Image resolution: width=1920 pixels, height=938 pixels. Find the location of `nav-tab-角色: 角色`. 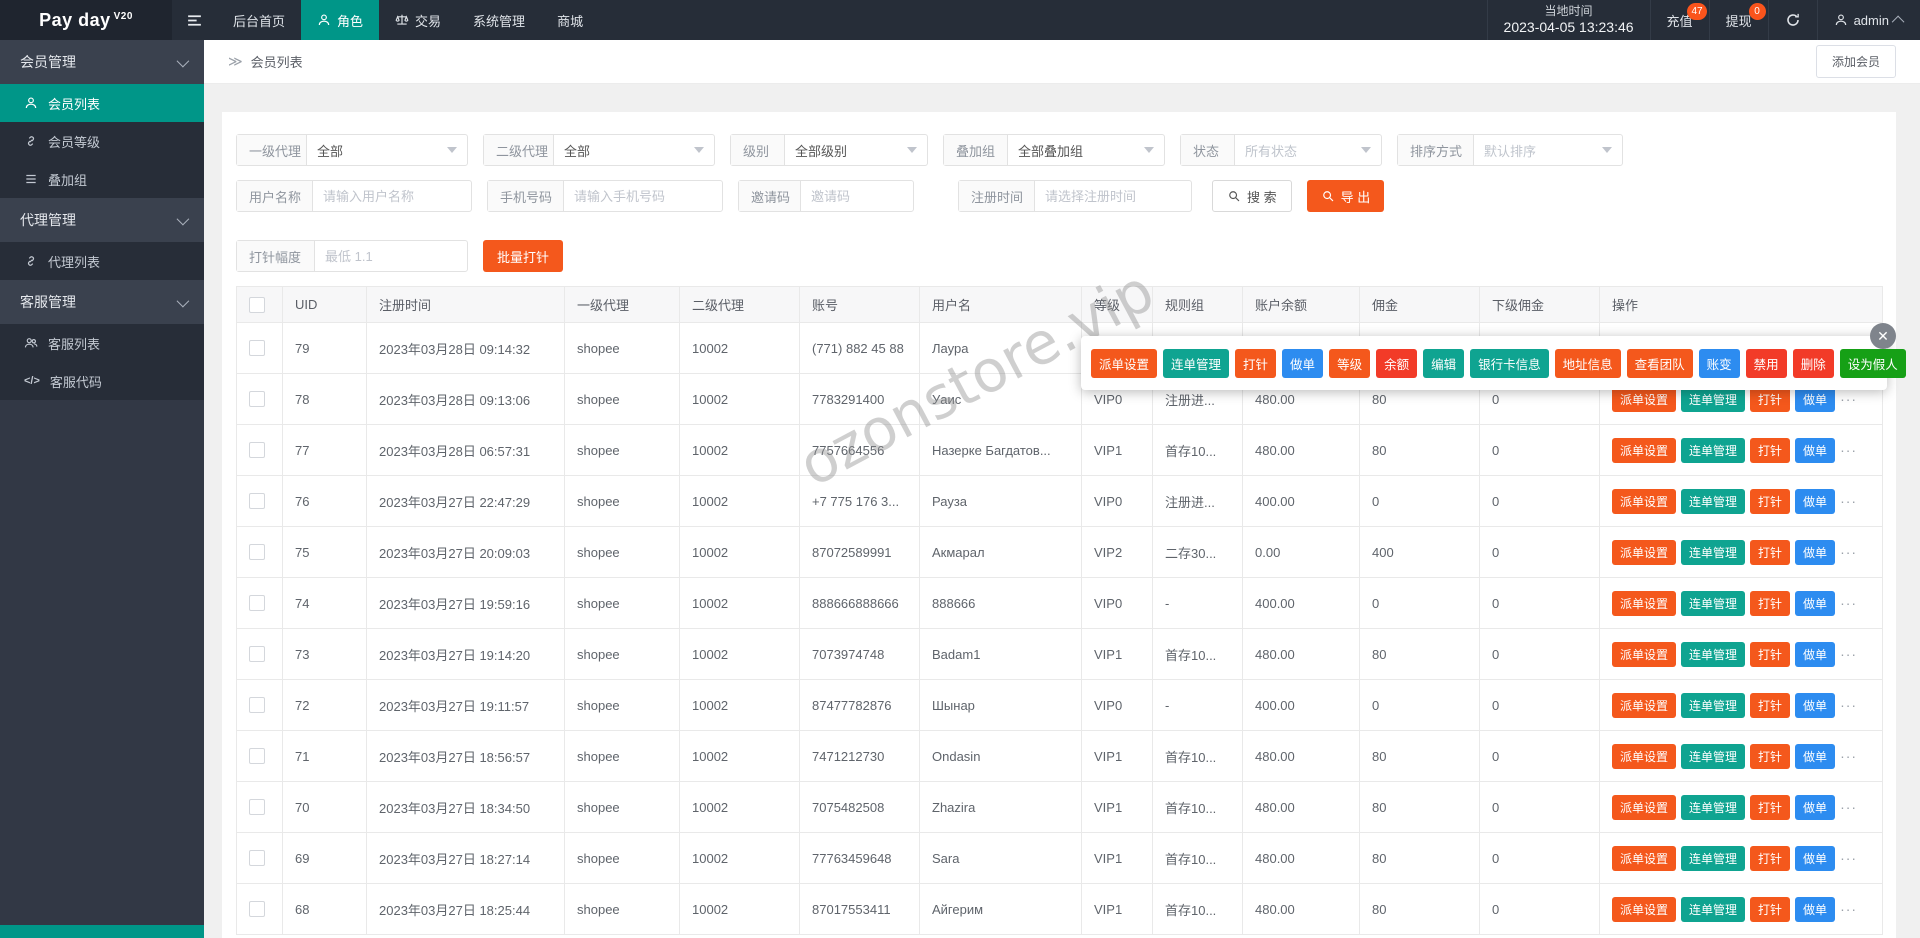

nav-tab-角色: 角色 is located at coordinates (340, 20).